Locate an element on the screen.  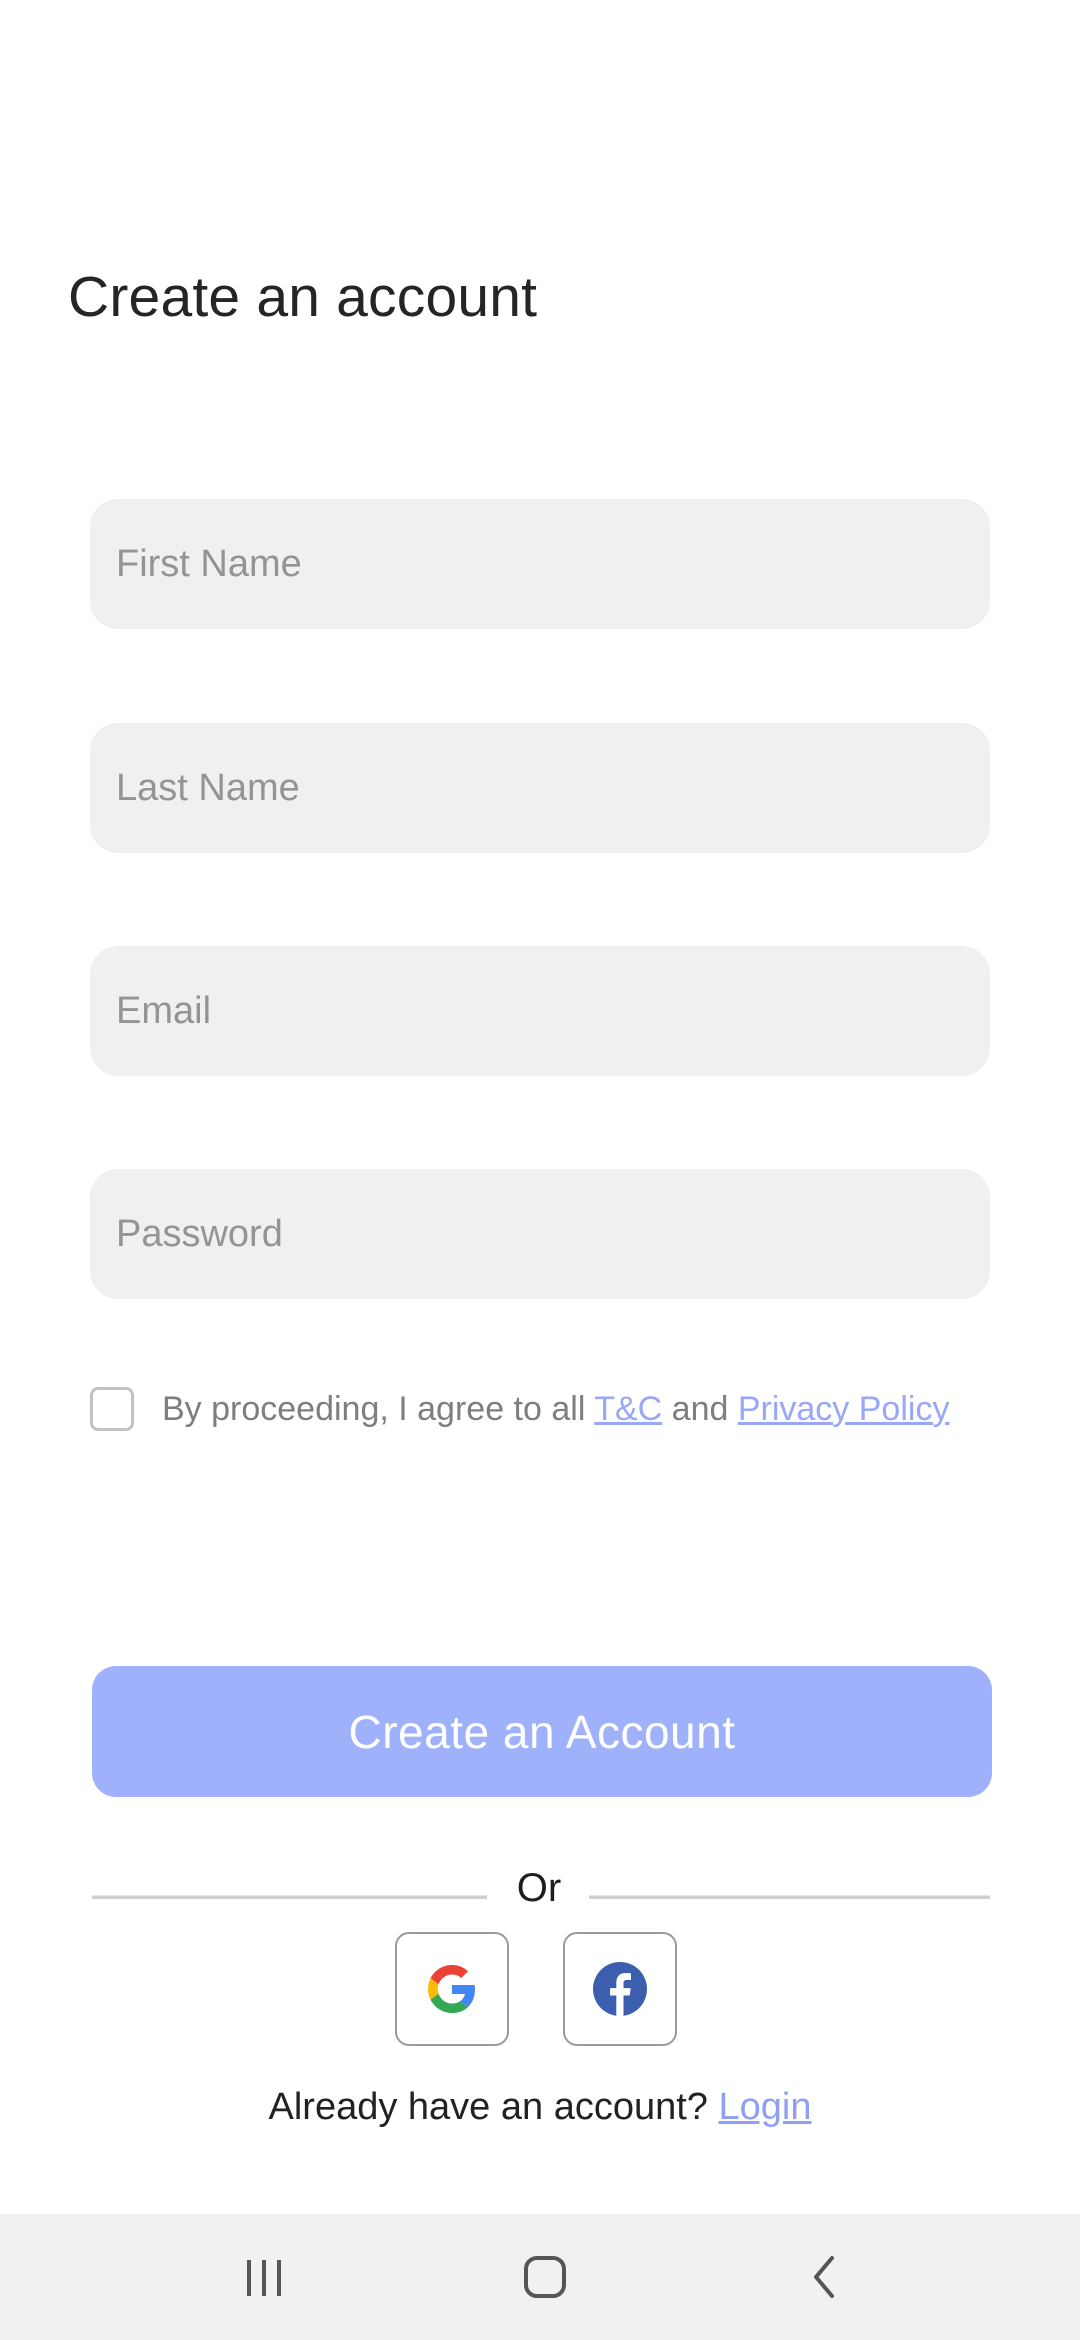
page-title: Create an account is located at coordinates (303, 297).